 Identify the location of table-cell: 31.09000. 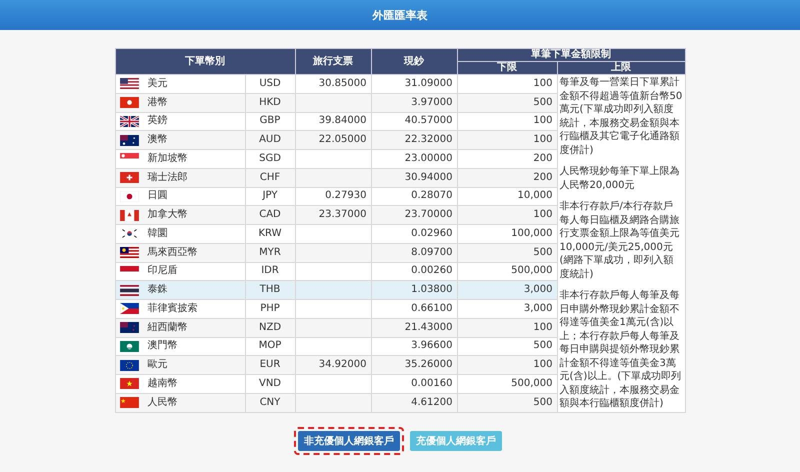
(414, 84).